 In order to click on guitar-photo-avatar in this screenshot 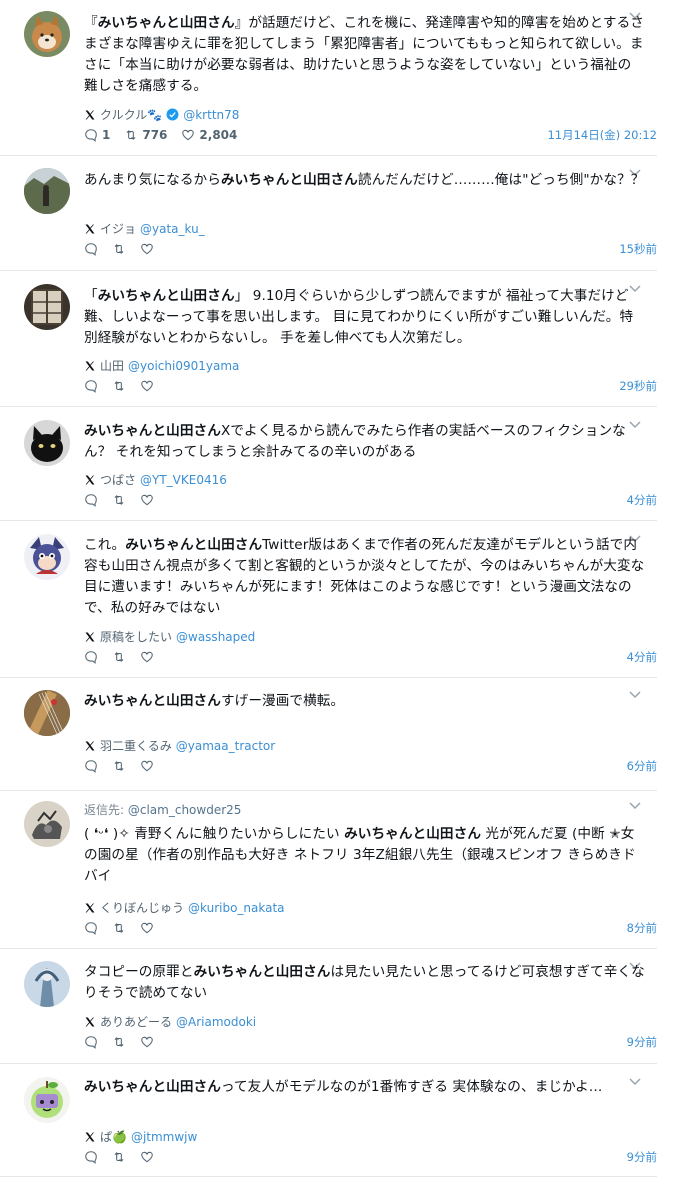, I will do `click(47, 713)`.